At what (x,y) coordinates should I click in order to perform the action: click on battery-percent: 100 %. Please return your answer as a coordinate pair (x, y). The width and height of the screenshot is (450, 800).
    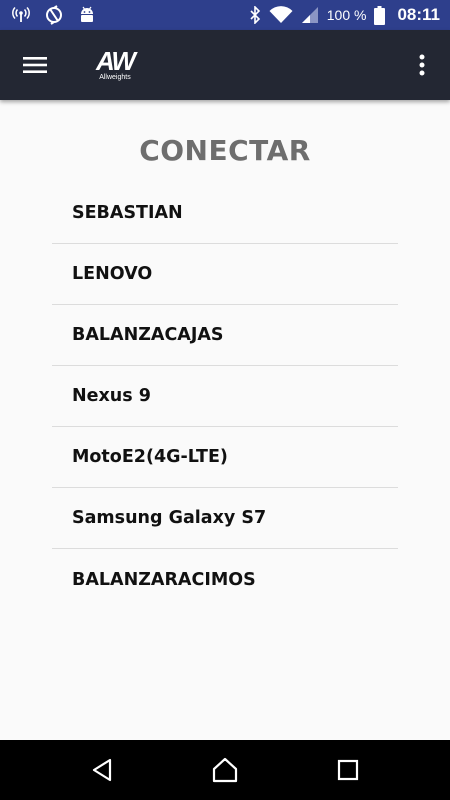
    Looking at the image, I should click on (346, 15).